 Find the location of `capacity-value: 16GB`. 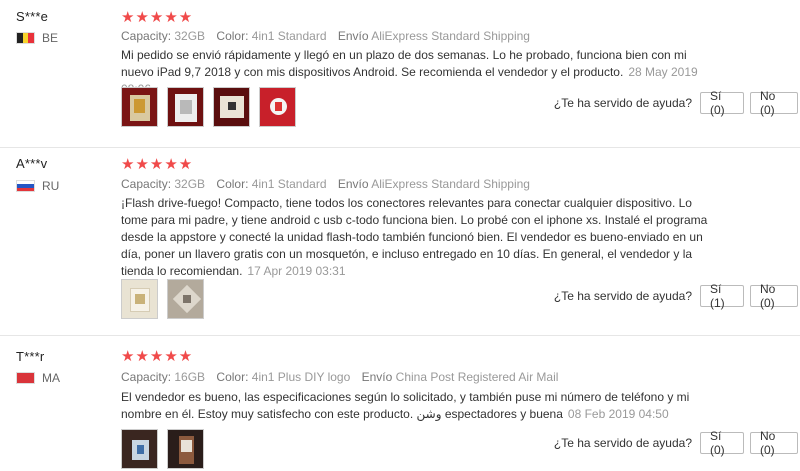

capacity-value: 16GB is located at coordinates (190, 377).